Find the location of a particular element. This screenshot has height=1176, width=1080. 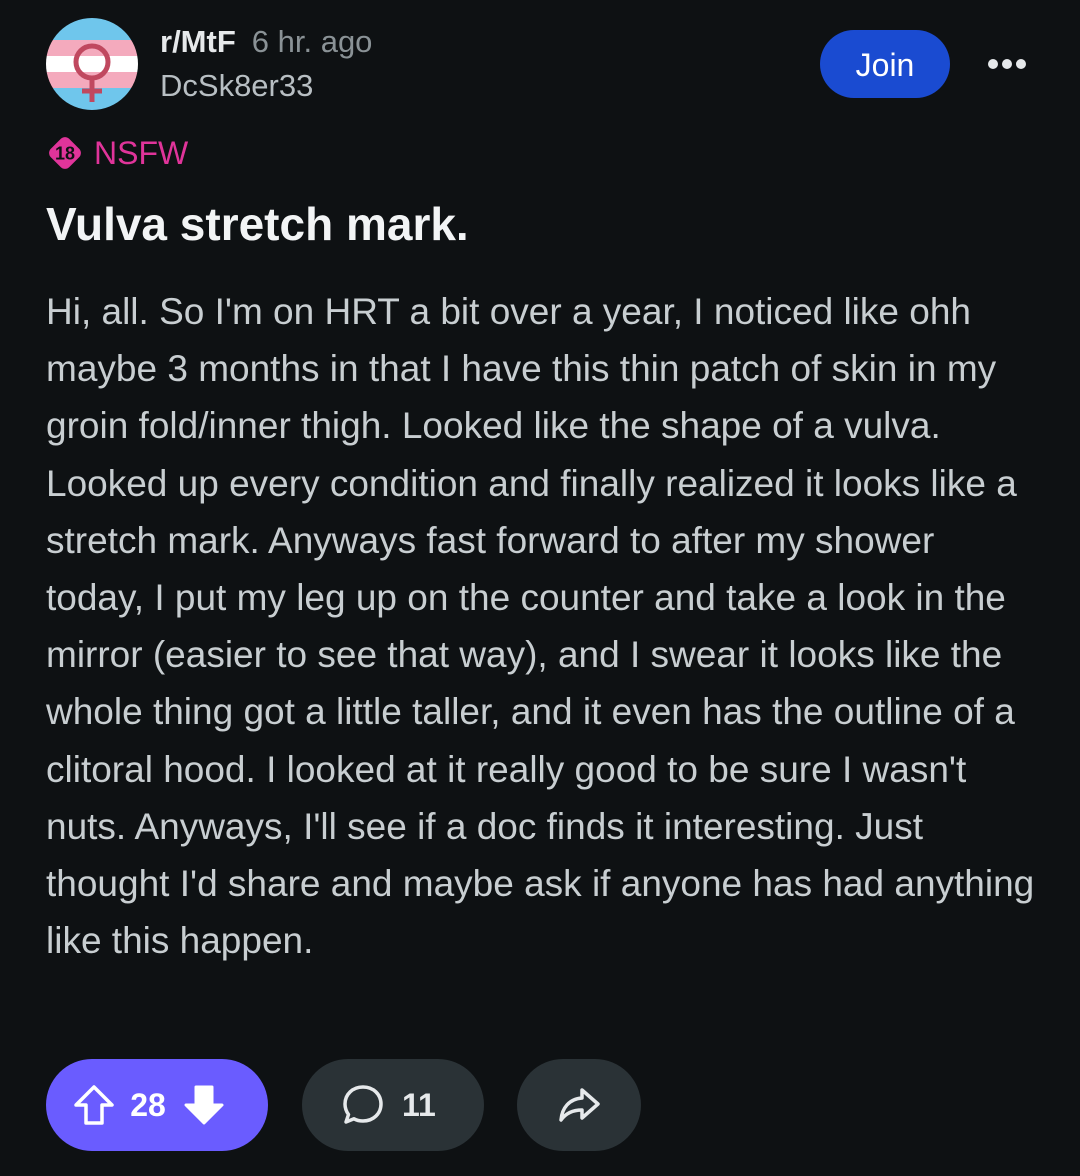

author-name: DcSk8er33 is located at coordinates (266, 86).